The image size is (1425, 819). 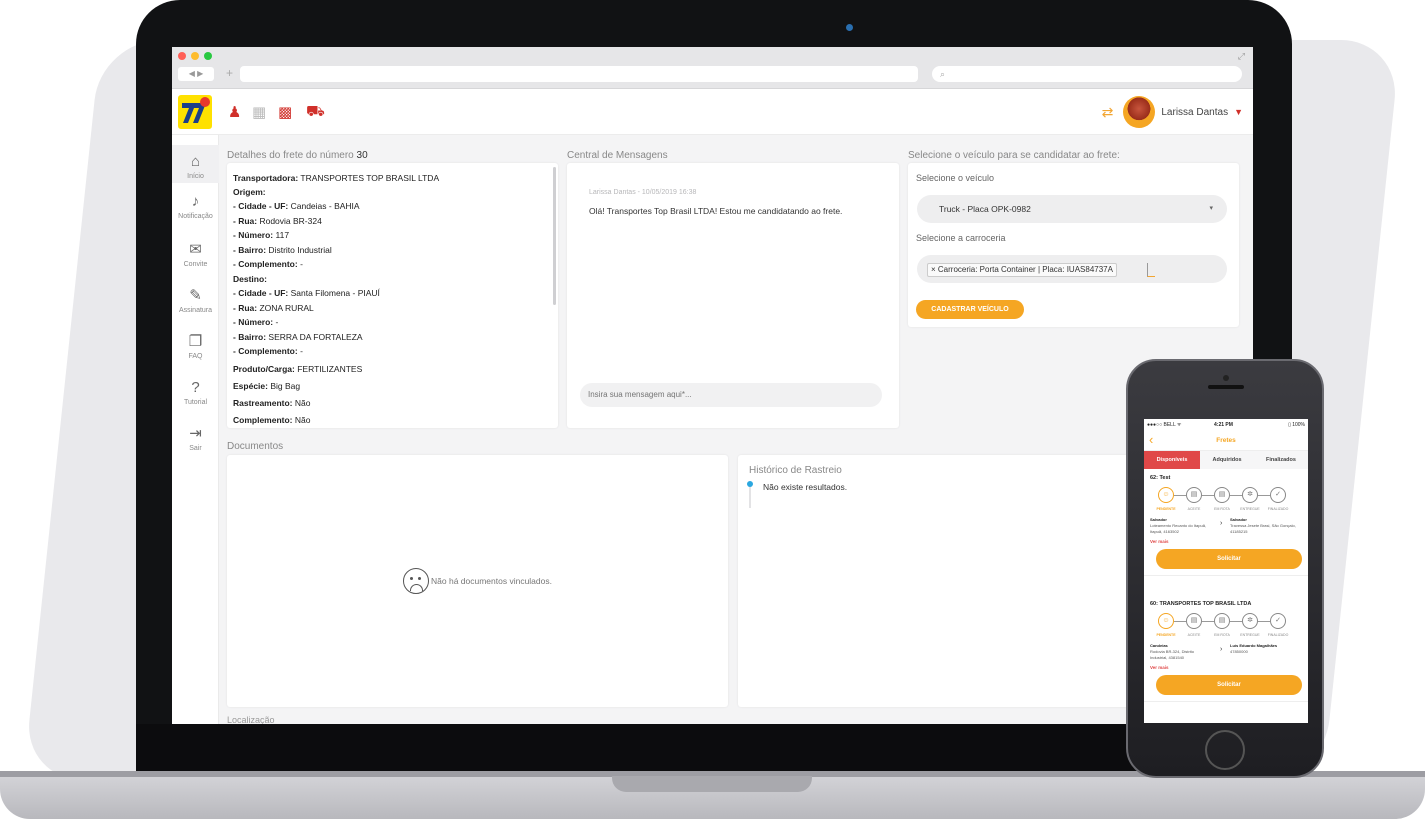 What do you see at coordinates (195, 264) in the screenshot?
I see `sidebar-item-label: Convite` at bounding box center [195, 264].